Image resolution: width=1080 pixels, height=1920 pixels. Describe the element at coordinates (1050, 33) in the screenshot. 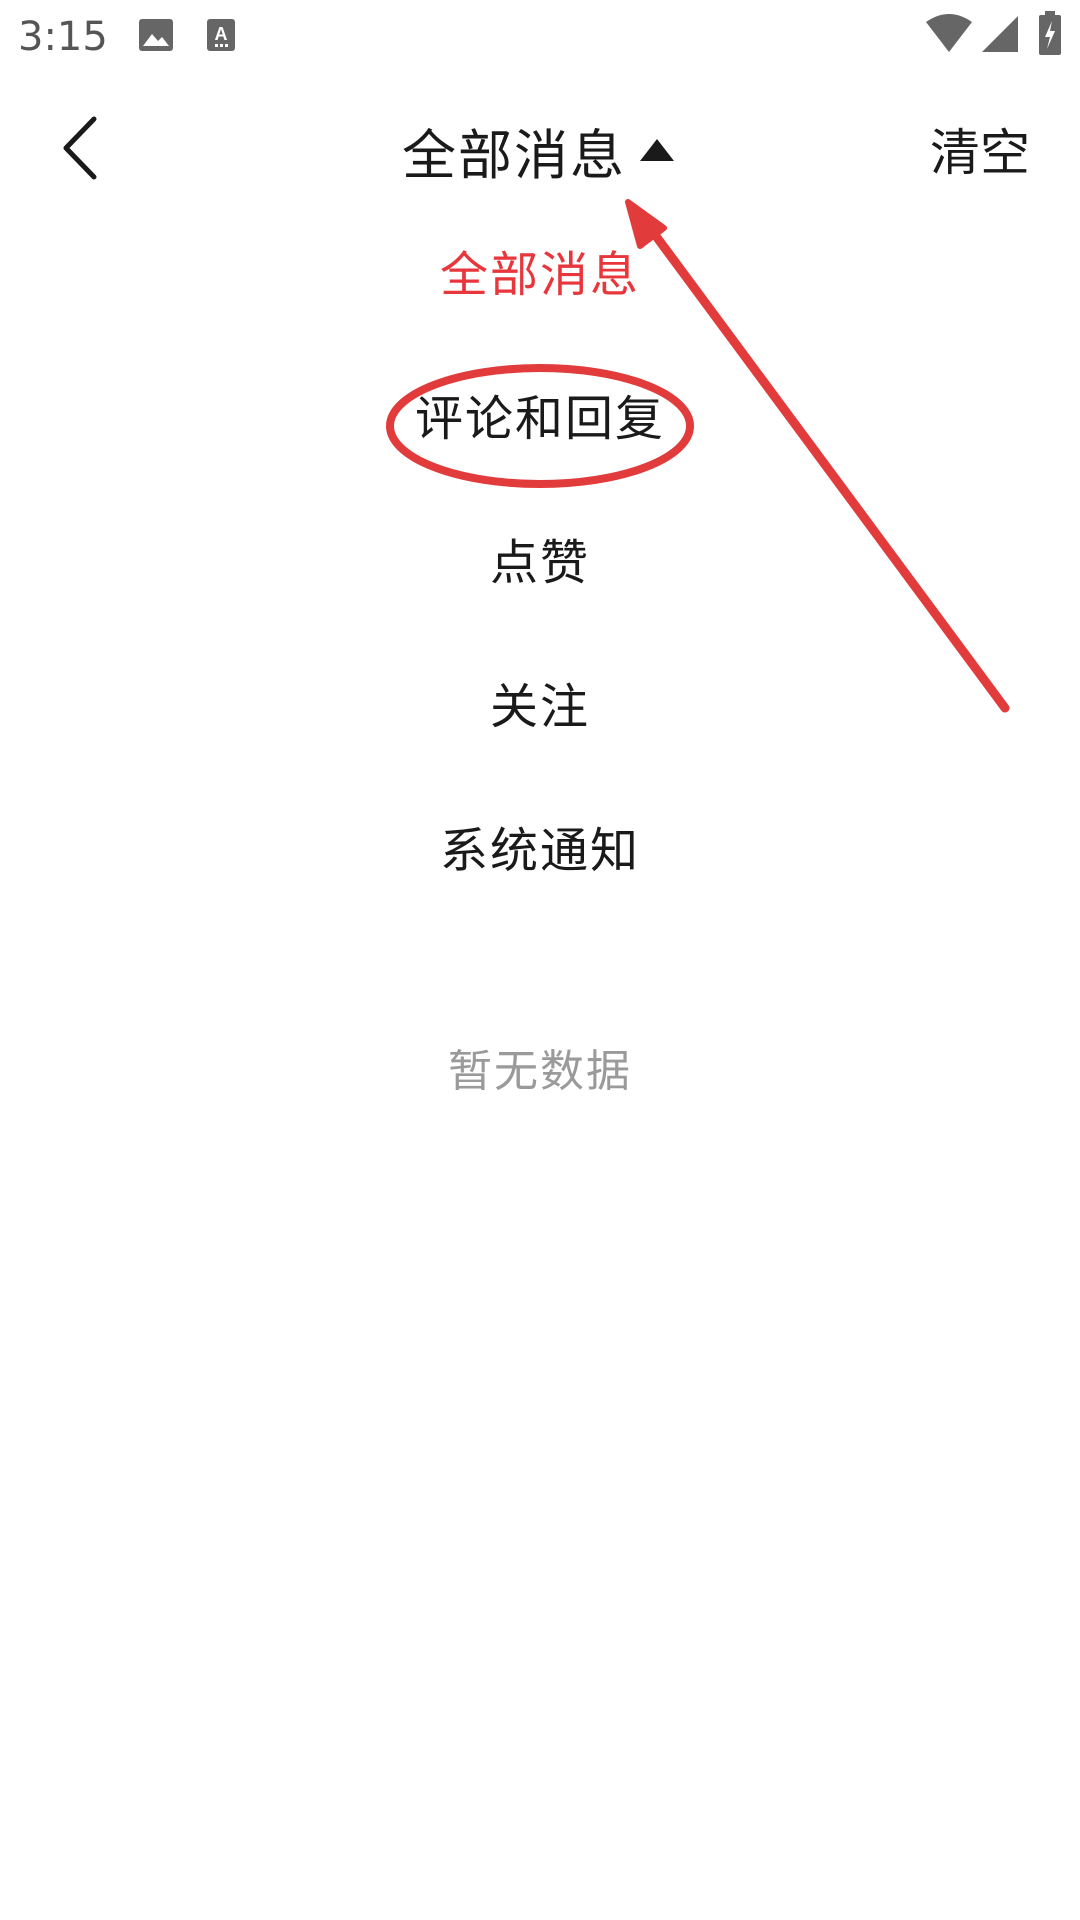

I see `battery-charging-icon` at that location.